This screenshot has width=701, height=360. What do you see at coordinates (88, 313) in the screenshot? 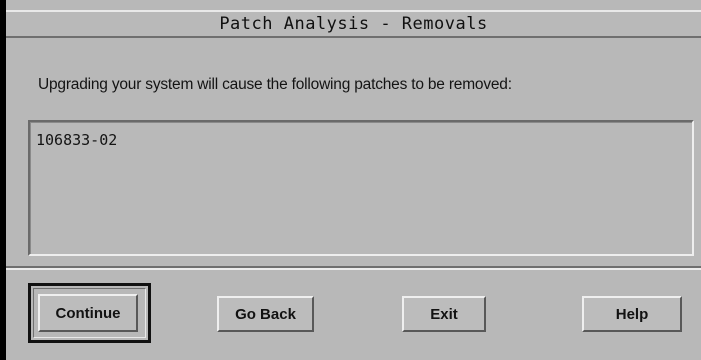
I see `continue-button: Continue` at bounding box center [88, 313].